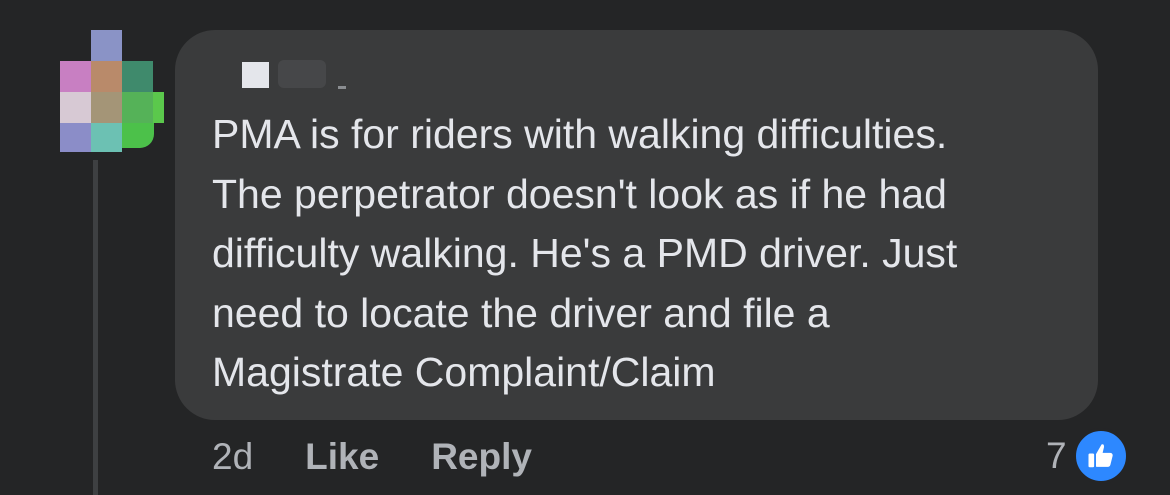  Describe the element at coordinates (342, 457) in the screenshot. I see `like-button: Like` at that location.